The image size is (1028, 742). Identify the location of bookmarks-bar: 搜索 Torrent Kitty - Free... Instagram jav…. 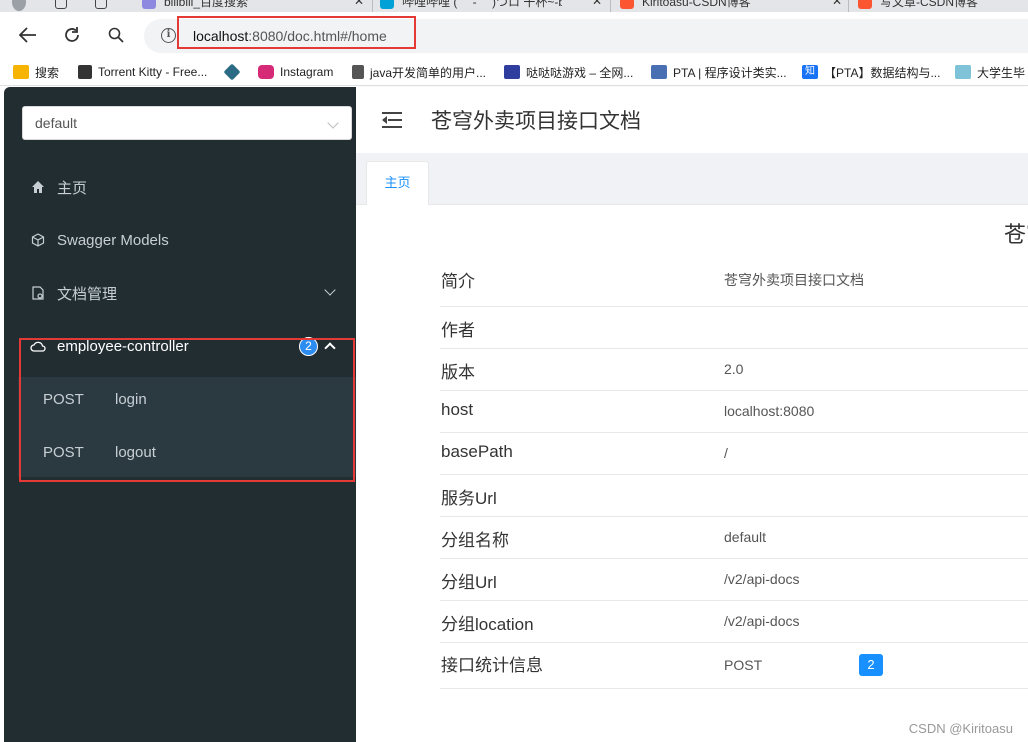
(514, 72).